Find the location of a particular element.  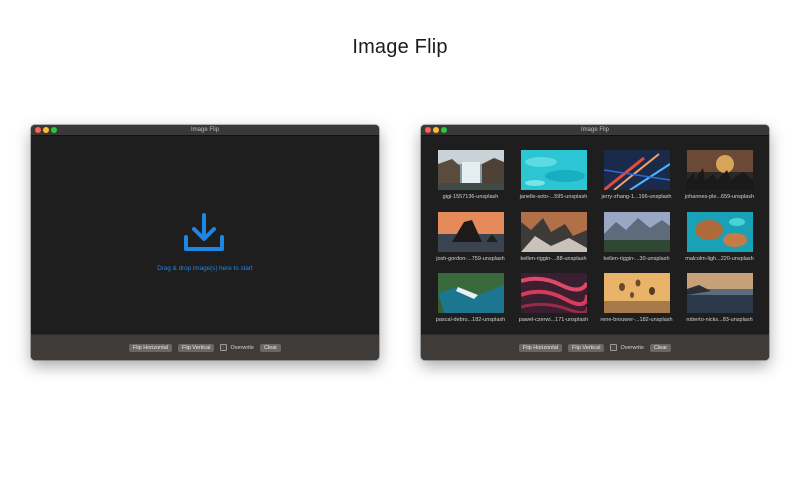

image-item: roberto-nicks...83-unsplash is located at coordinates (719, 304).